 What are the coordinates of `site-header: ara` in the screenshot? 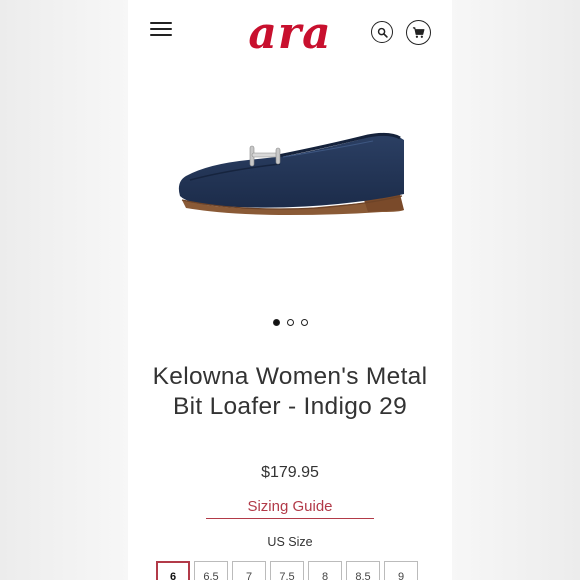 It's located at (290, 32).